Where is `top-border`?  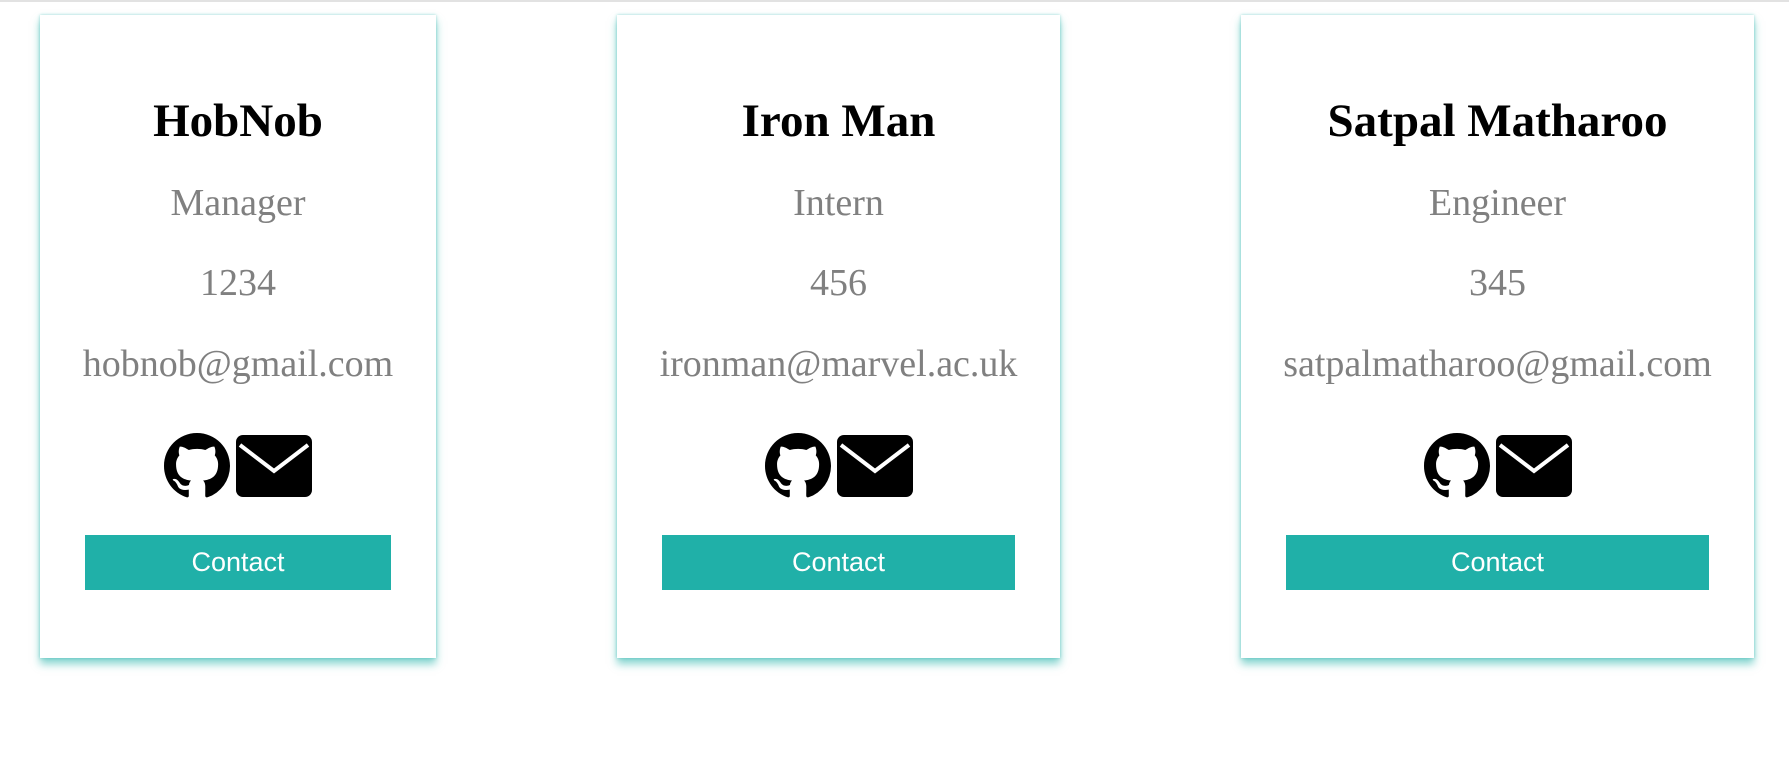 top-border is located at coordinates (894, 1).